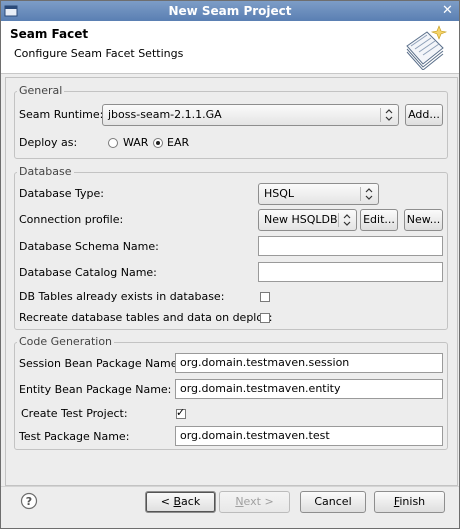  Describe the element at coordinates (66, 341) in the screenshot. I see `code-generation-legend: Code Generation` at that location.